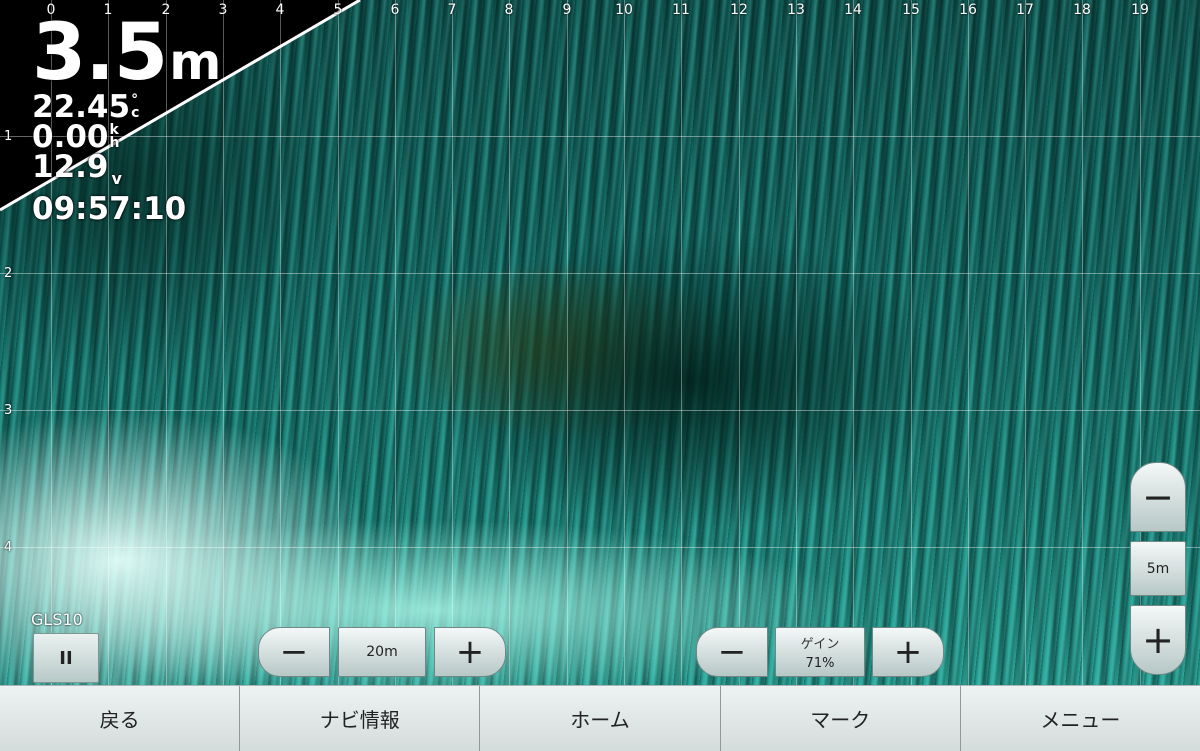 The width and height of the screenshot is (1200, 751). Describe the element at coordinates (70, 167) in the screenshot. I see `voltage-value: 12.9` at that location.